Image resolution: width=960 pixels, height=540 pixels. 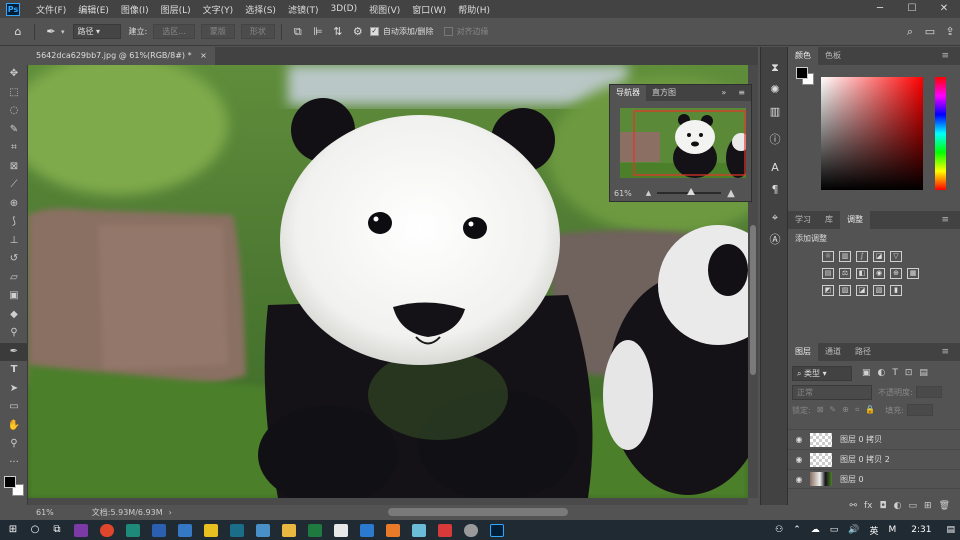 What do you see at coordinates (14, 444) in the screenshot?
I see `zoom-tool-icon: ⚲` at bounding box center [14, 444].